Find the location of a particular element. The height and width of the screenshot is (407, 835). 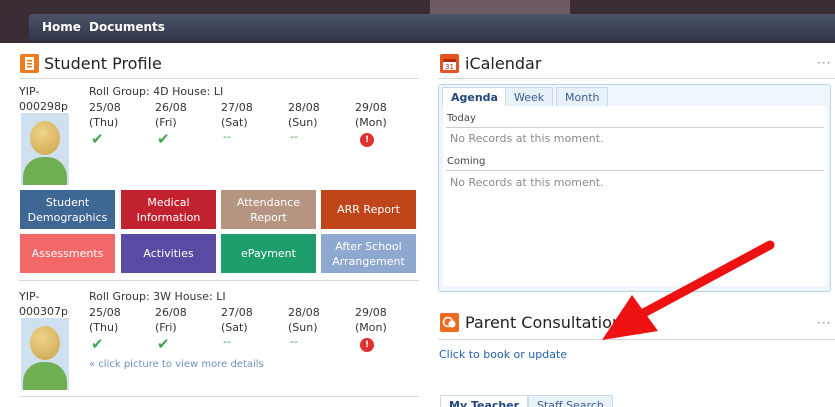

tab-month: Month is located at coordinates (582, 96).